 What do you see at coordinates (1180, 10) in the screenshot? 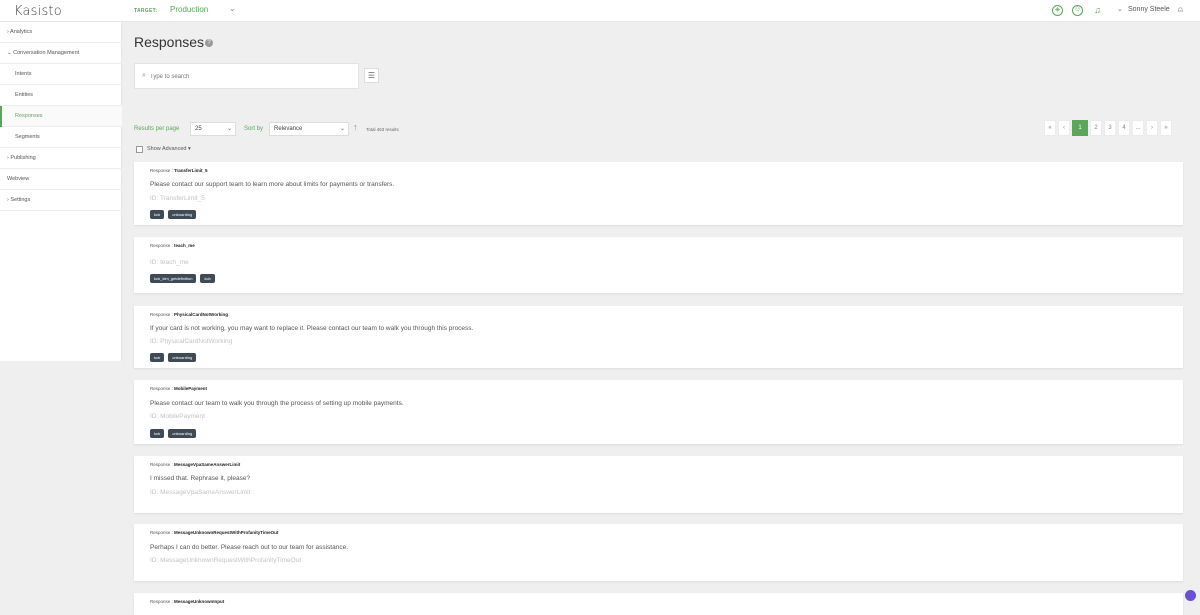
I see `user-icon: ⍝` at bounding box center [1180, 10].